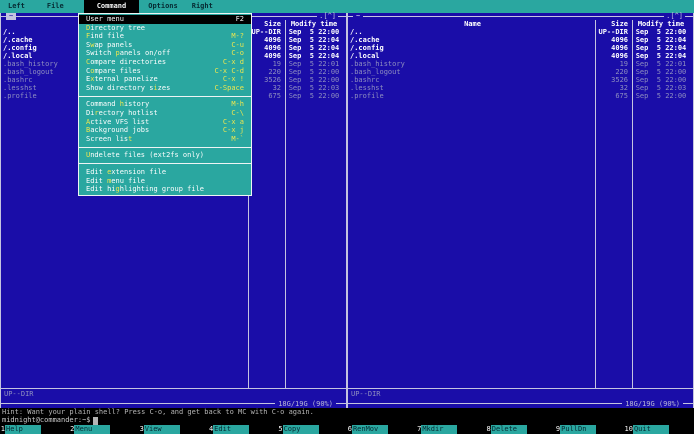 The image size is (694, 434). I want to click on fkey-label: Help, so click(23, 429).